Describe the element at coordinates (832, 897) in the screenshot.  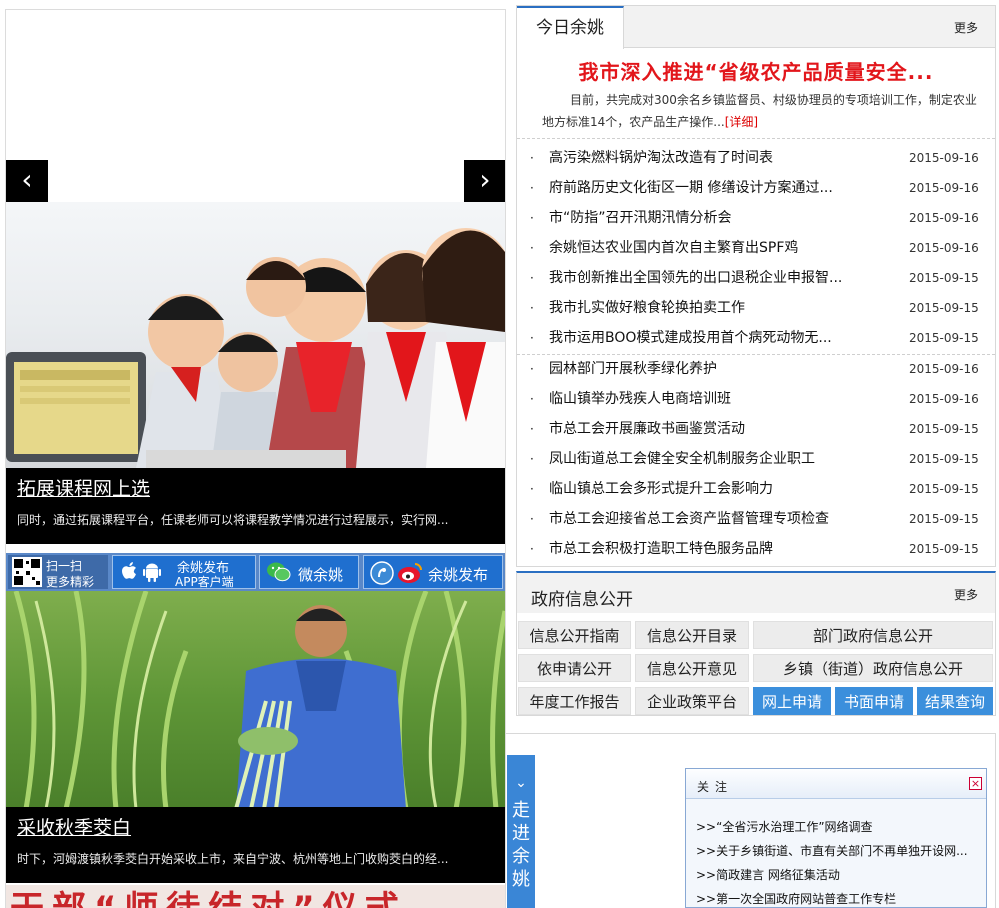
I see `follow-link: >>第一次全国政府网站普查工作专栏` at that location.